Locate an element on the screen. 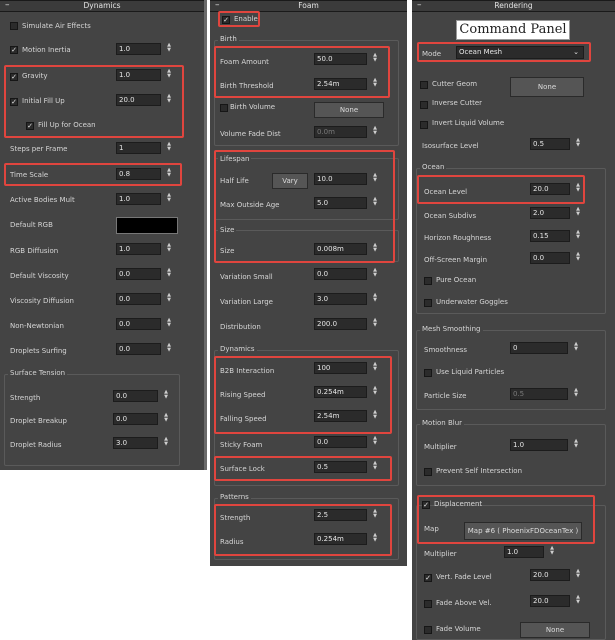 The height and width of the screenshot is (640, 615). default-viscosity-field: 0.0 is located at coordinates (138, 274).